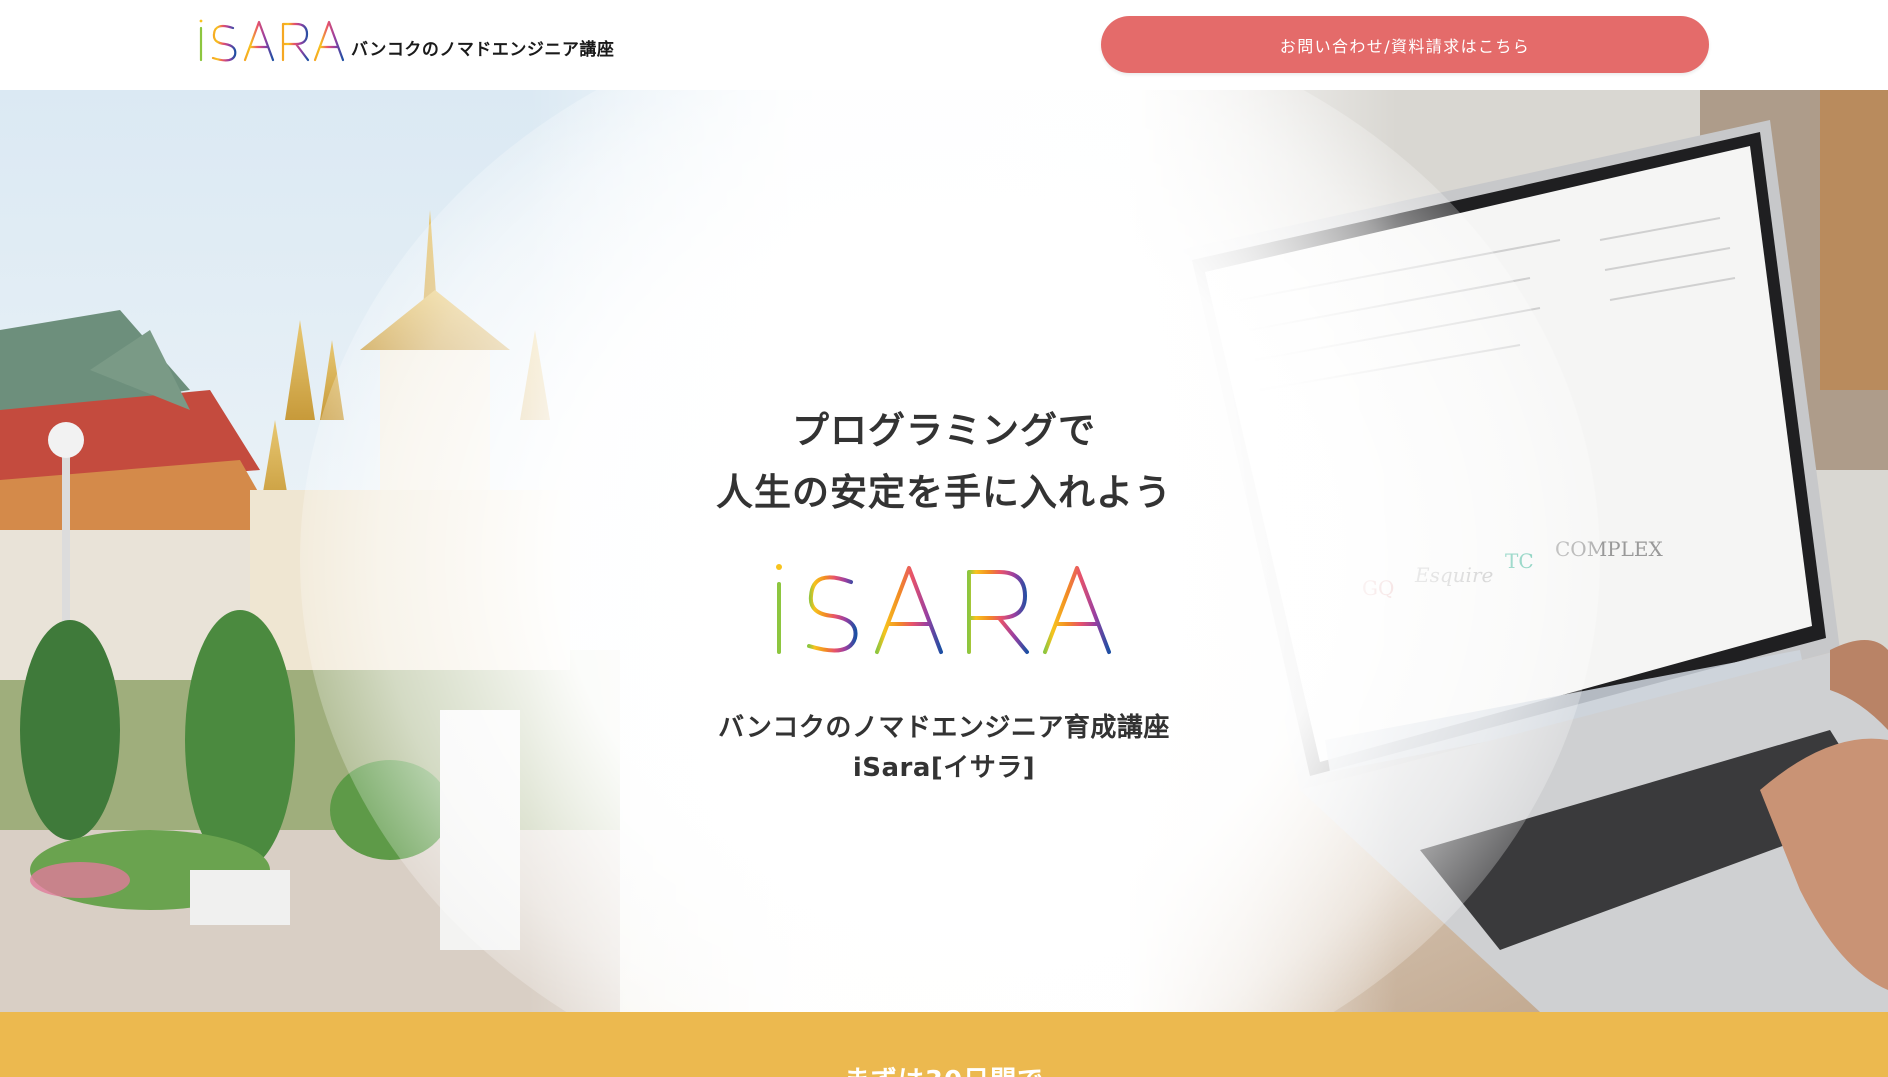 The height and width of the screenshot is (1077, 1888). What do you see at coordinates (1405, 44) in the screenshot?
I see `contact-request-button: お問い合わせ/資料請求はこちら` at bounding box center [1405, 44].